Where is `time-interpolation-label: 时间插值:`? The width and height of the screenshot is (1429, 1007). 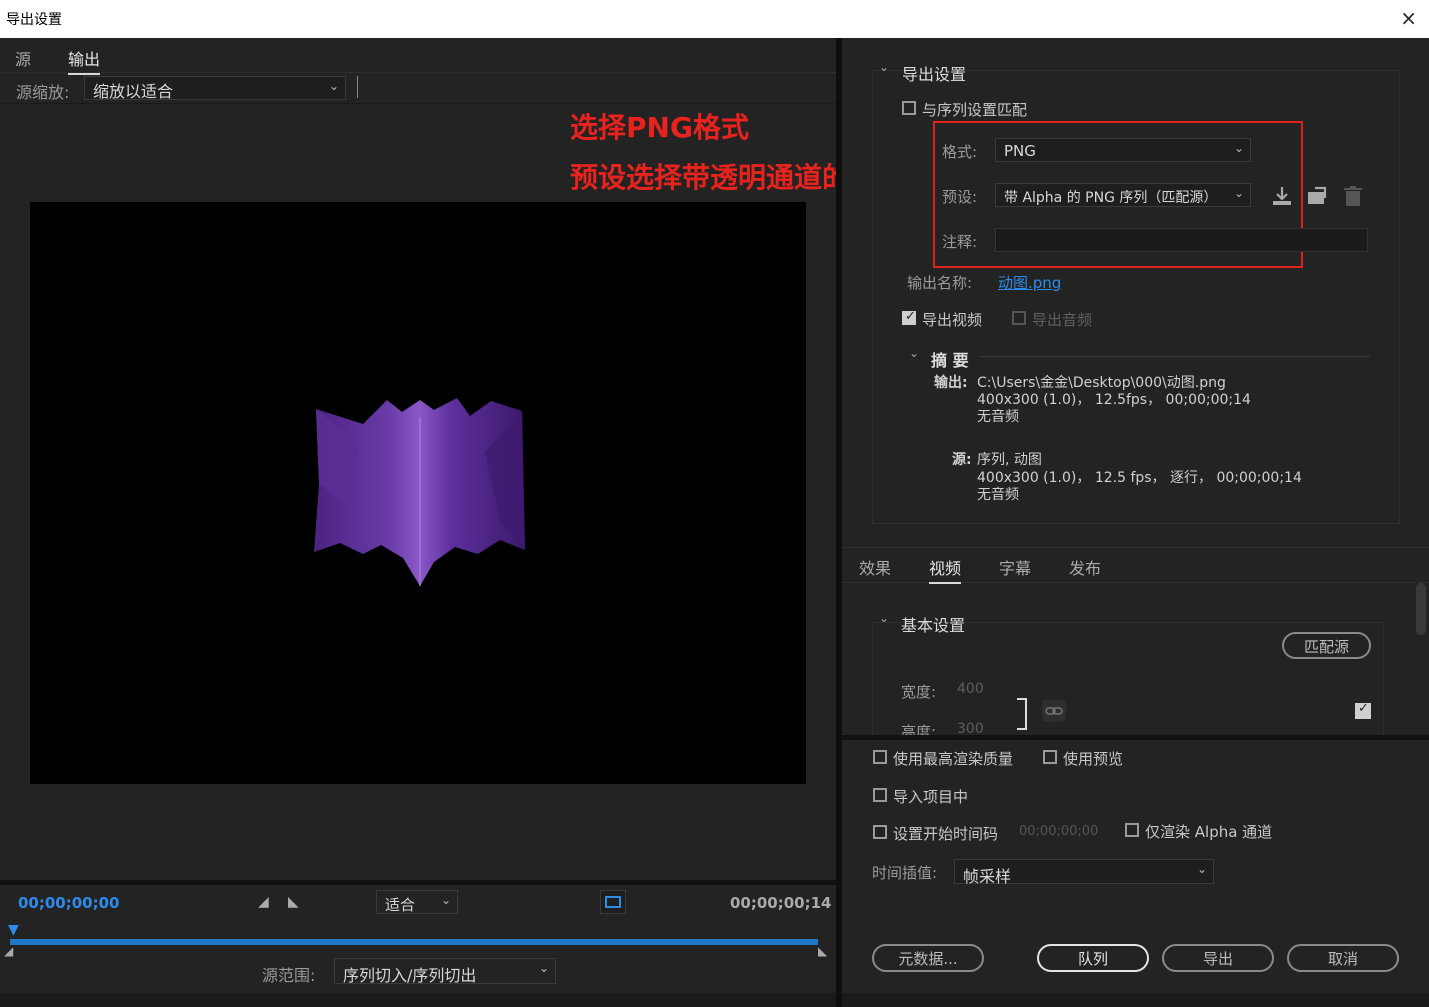 time-interpolation-label: 时间插值: is located at coordinates (905, 873).